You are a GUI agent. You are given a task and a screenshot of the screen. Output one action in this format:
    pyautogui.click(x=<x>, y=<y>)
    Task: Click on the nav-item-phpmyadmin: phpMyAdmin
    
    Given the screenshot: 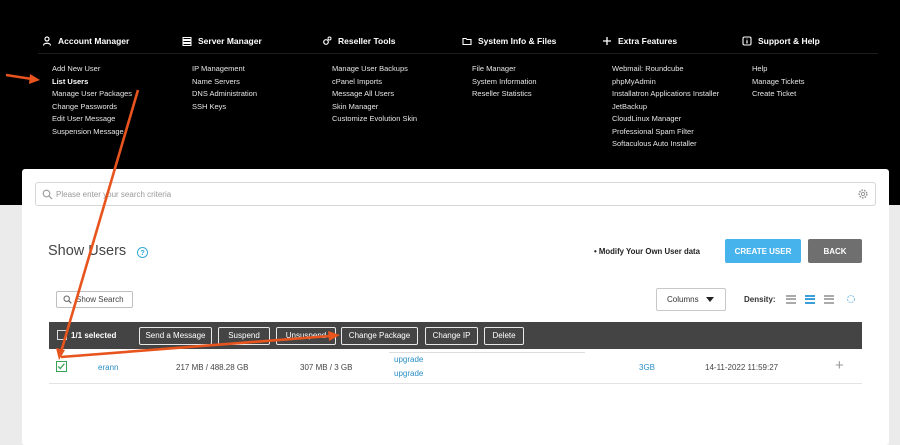 What is the action you would take?
    pyautogui.click(x=672, y=82)
    